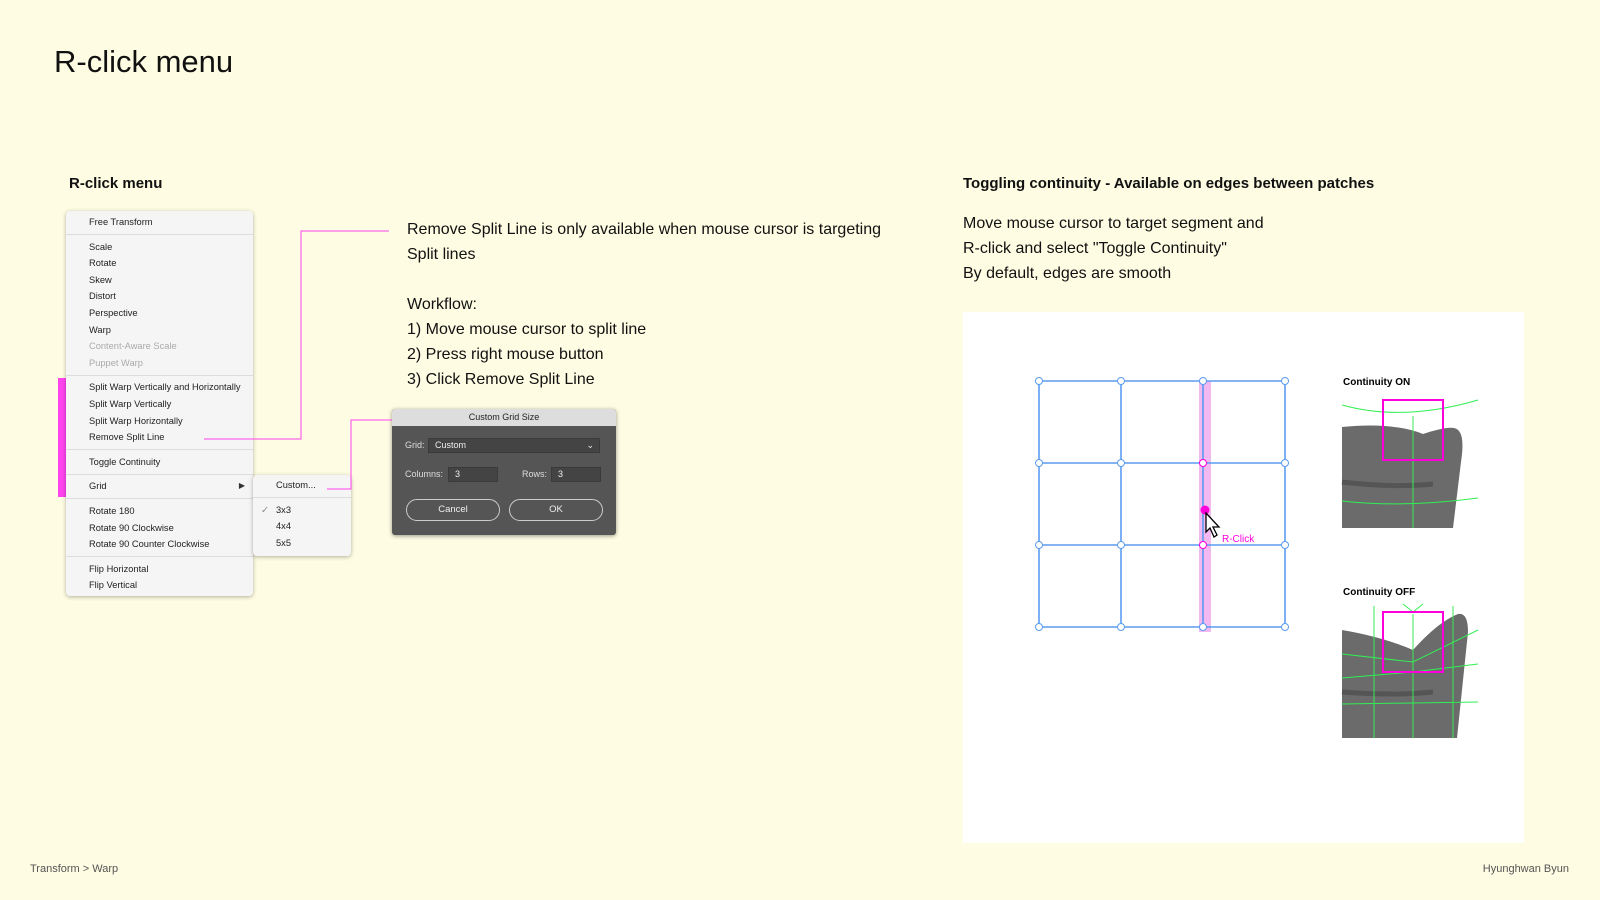 The width and height of the screenshot is (1600, 900). I want to click on text-line: Move mouse cursor to target segment and, so click(1113, 223).